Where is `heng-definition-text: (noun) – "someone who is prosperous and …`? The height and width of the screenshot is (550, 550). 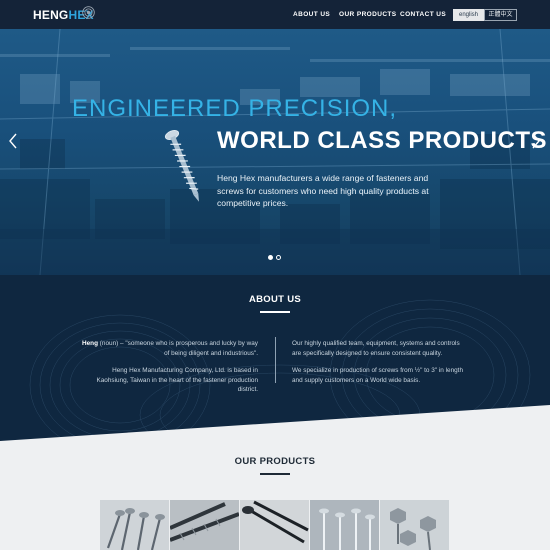
heng-definition-text: (noun) – "someone who is prosperous and … is located at coordinates (178, 348).